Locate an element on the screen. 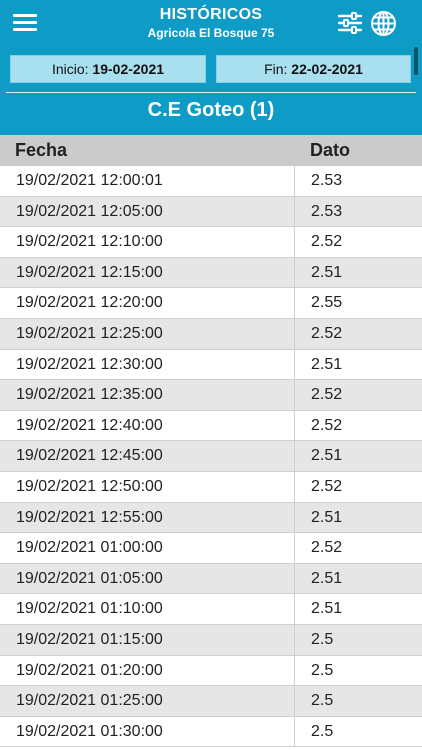 This screenshot has height=750, width=422. table-row: 19/02/2021 12:55:00 2.51 is located at coordinates (211, 518).